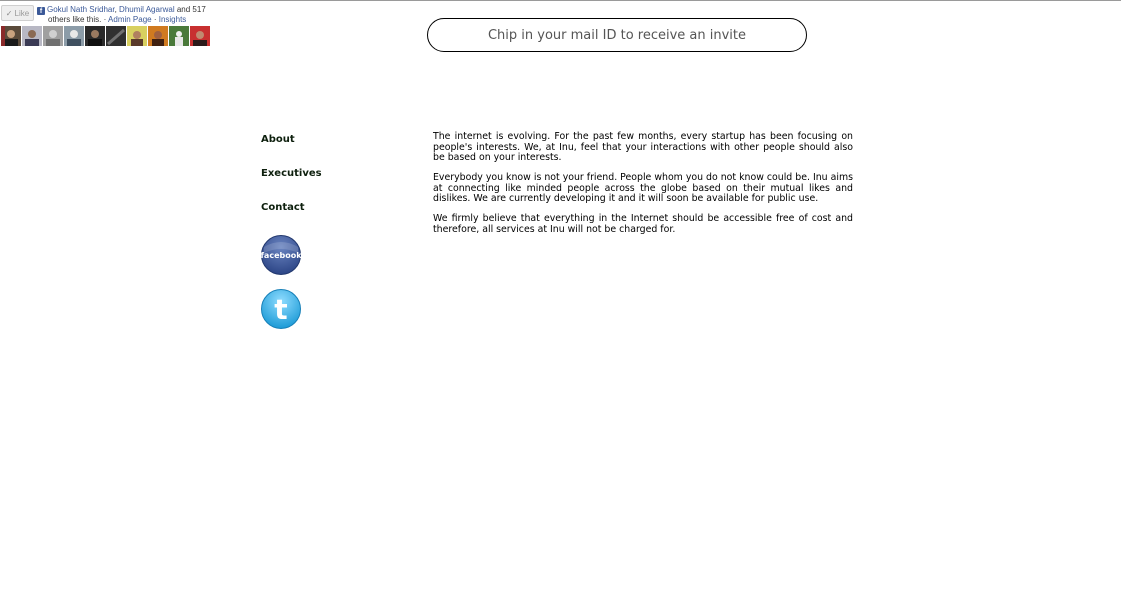 This screenshot has width=1121, height=600. What do you see at coordinates (283, 207) in the screenshot?
I see `nav-contact: Contact` at bounding box center [283, 207].